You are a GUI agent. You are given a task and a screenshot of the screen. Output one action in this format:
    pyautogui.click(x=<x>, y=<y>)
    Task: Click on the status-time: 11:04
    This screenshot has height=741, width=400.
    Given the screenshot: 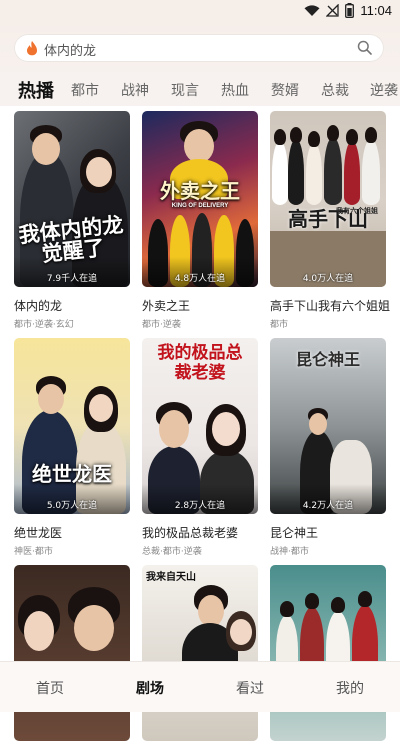 What is the action you would take?
    pyautogui.click(x=376, y=10)
    